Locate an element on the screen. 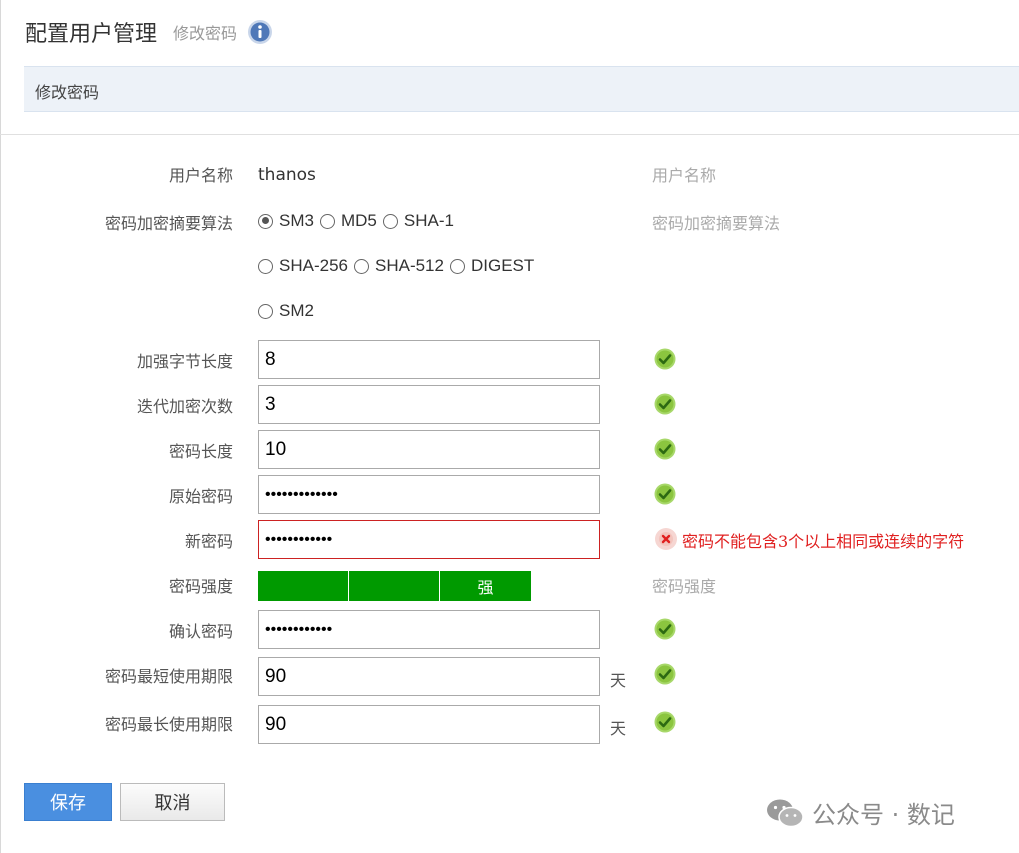 The image size is (1019, 853). page-subtitle: 修改密码 is located at coordinates (205, 33).